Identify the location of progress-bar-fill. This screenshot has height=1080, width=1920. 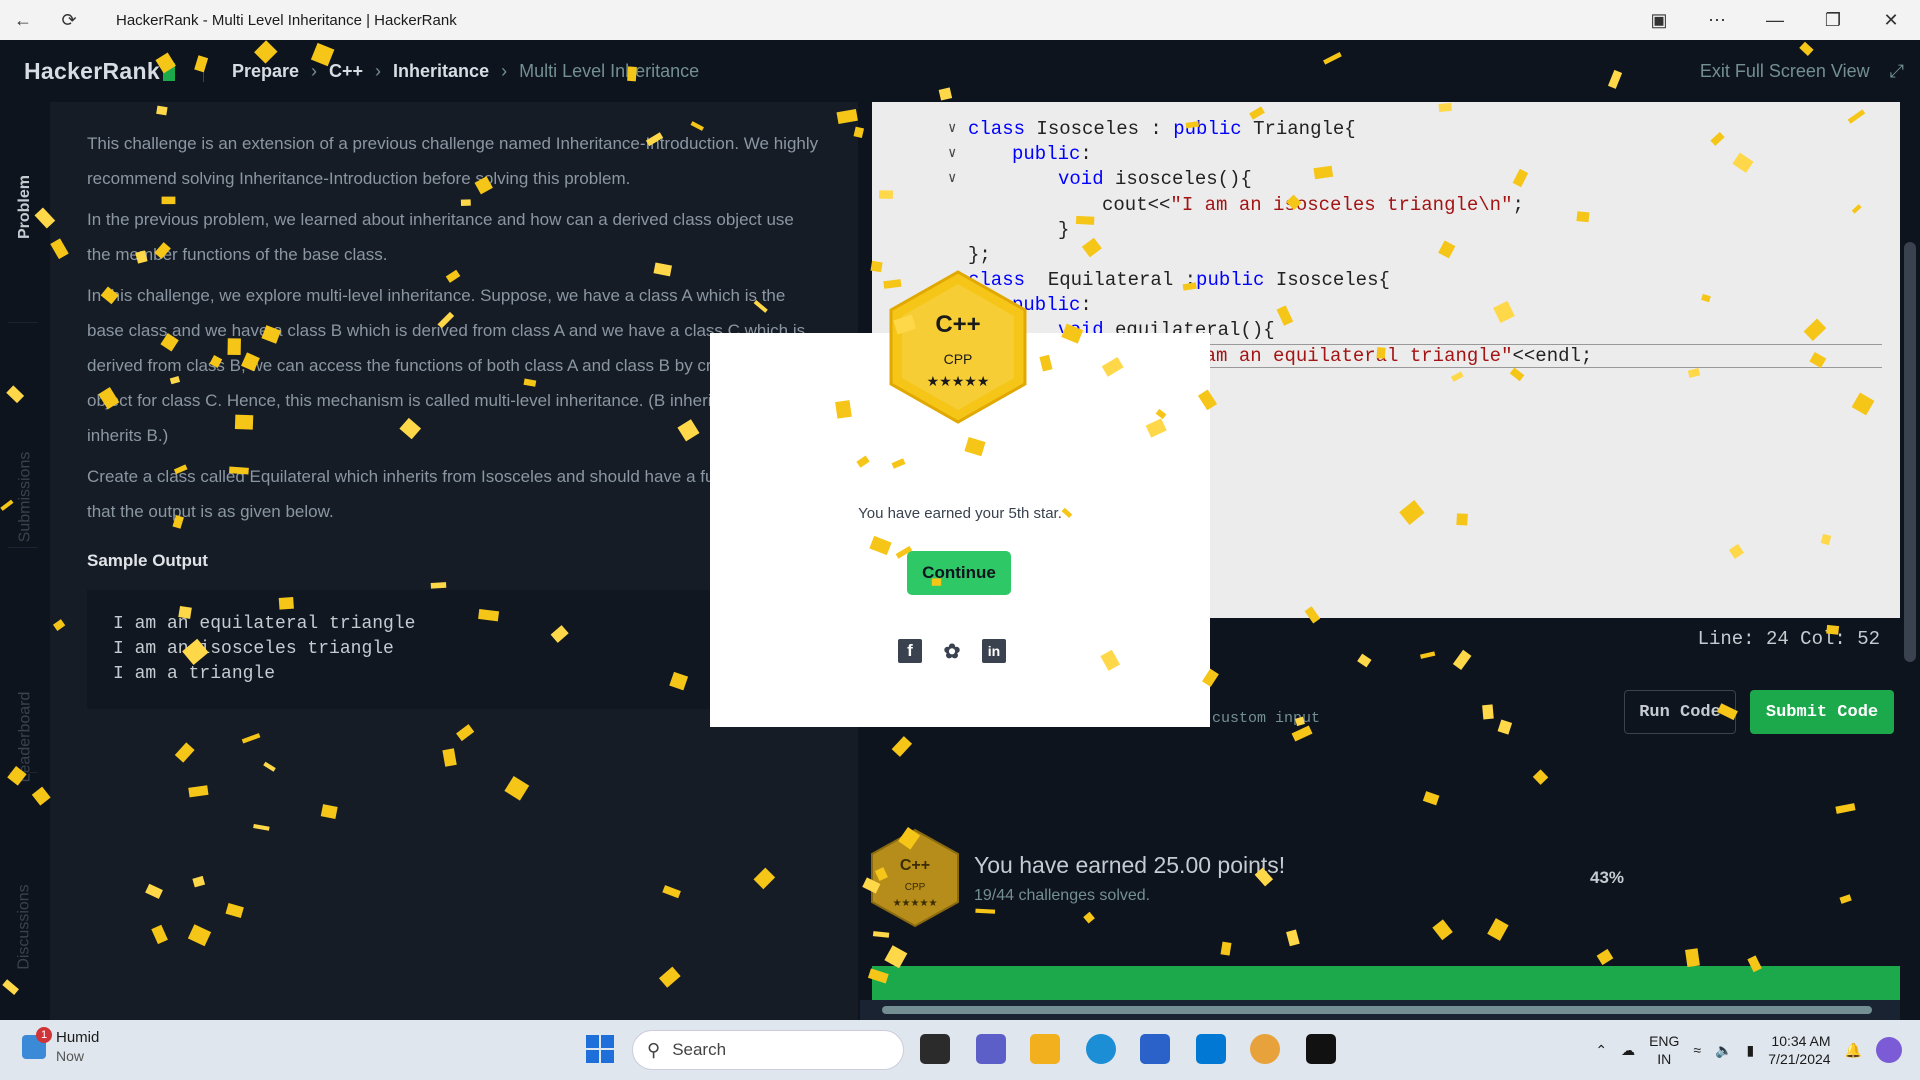
(1386, 983).